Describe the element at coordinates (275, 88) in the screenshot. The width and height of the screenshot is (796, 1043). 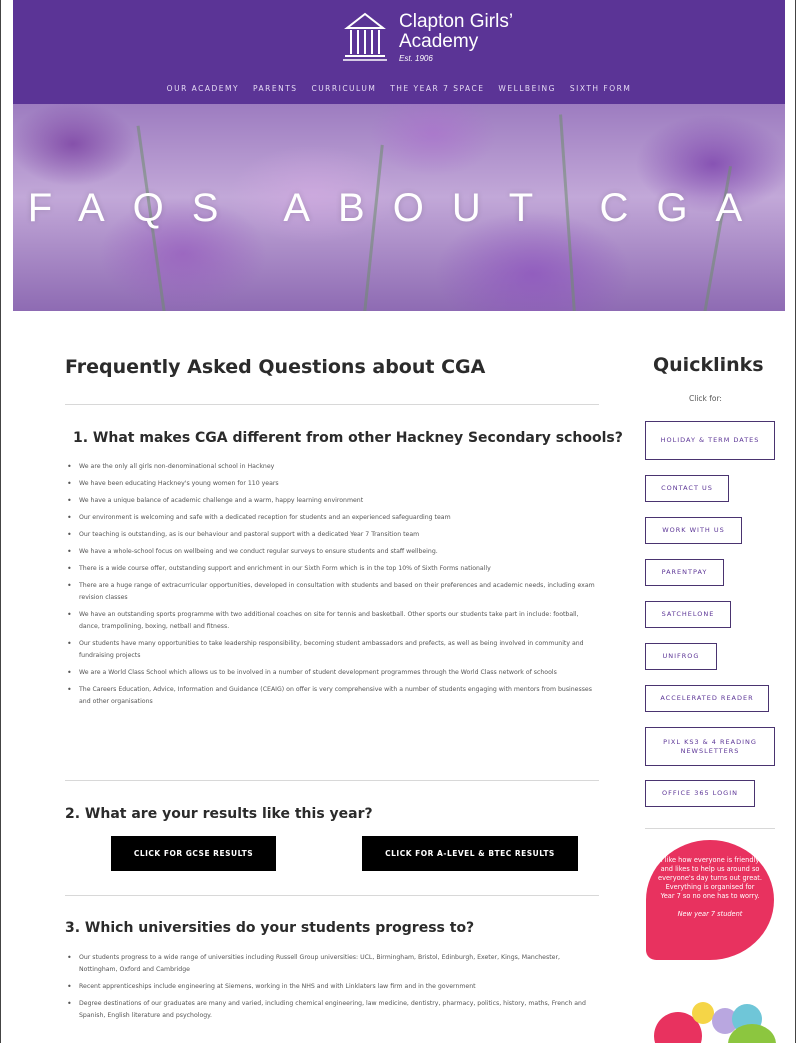
I see `nav-parents: PARENTS` at that location.